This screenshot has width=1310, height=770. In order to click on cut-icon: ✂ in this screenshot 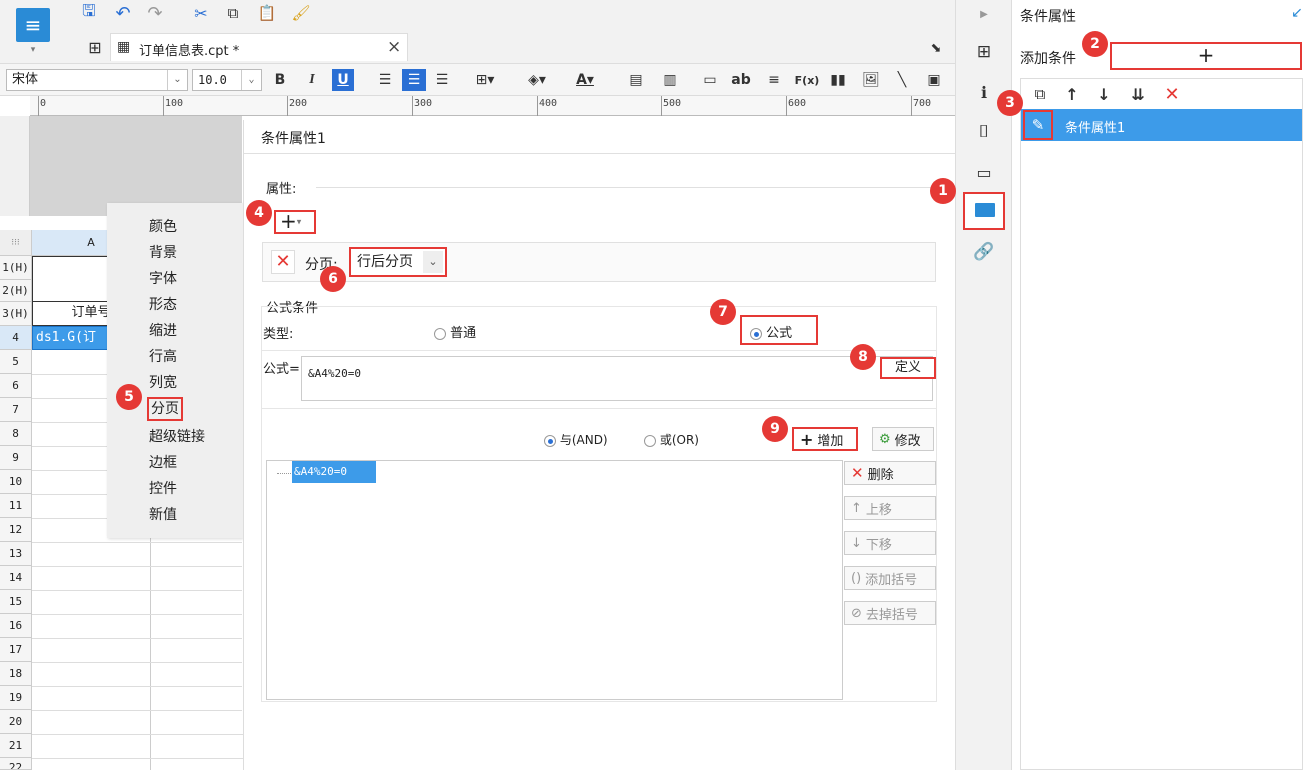, I will do `click(201, 13)`.